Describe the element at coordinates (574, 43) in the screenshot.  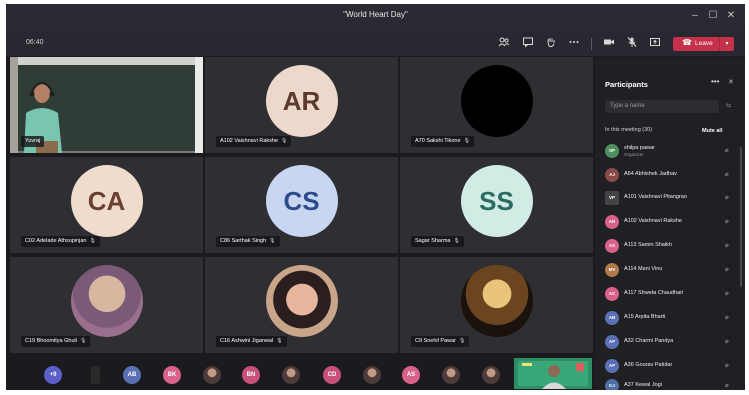
I see `more-options-icon` at that location.